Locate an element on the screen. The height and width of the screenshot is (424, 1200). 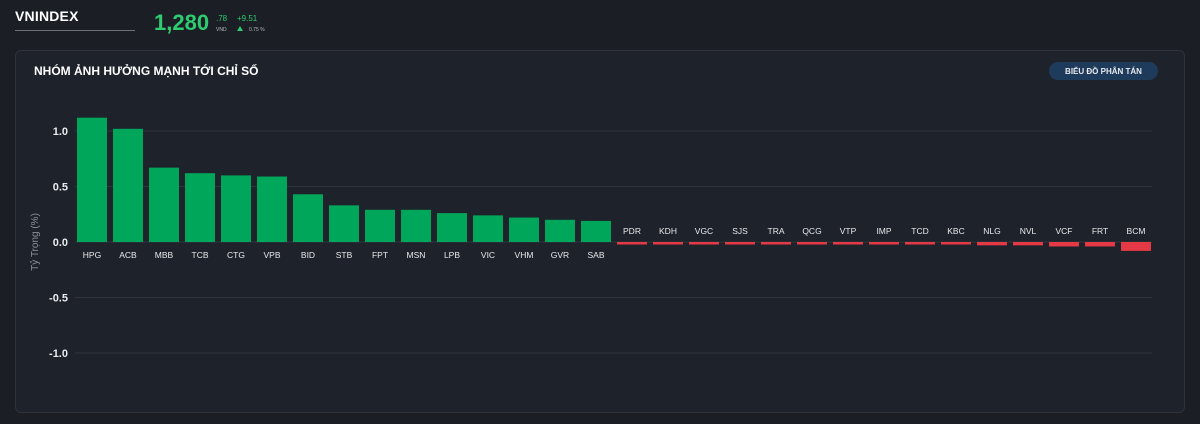
category-label: VTP is located at coordinates (848, 231).